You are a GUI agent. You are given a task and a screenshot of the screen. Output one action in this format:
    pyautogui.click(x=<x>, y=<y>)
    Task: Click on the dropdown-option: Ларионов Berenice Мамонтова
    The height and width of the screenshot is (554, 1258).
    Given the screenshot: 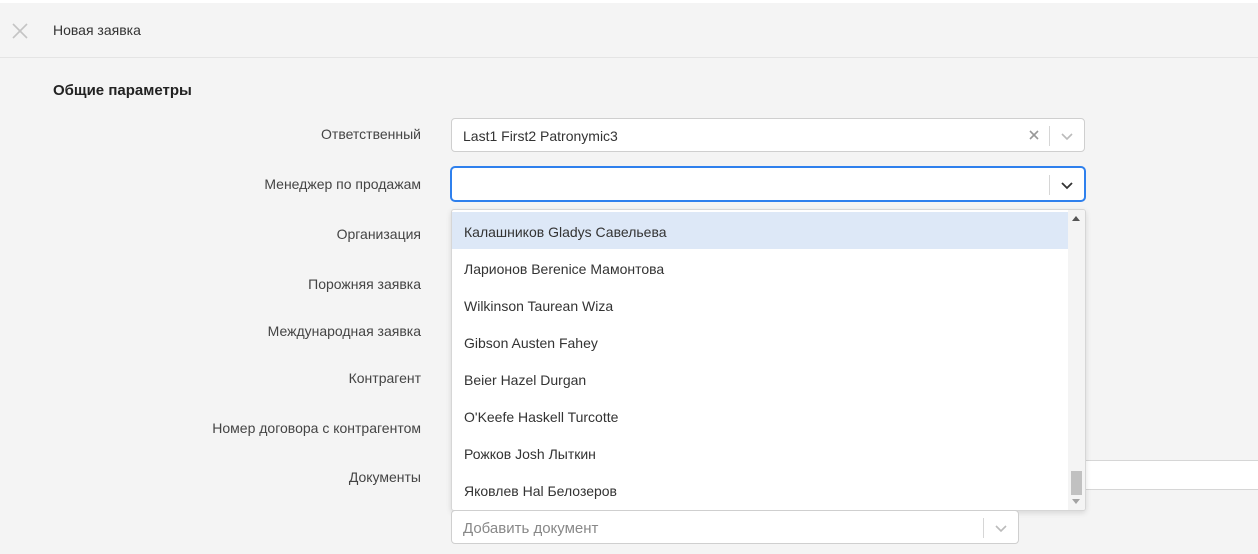 What is the action you would take?
    pyautogui.click(x=760, y=267)
    